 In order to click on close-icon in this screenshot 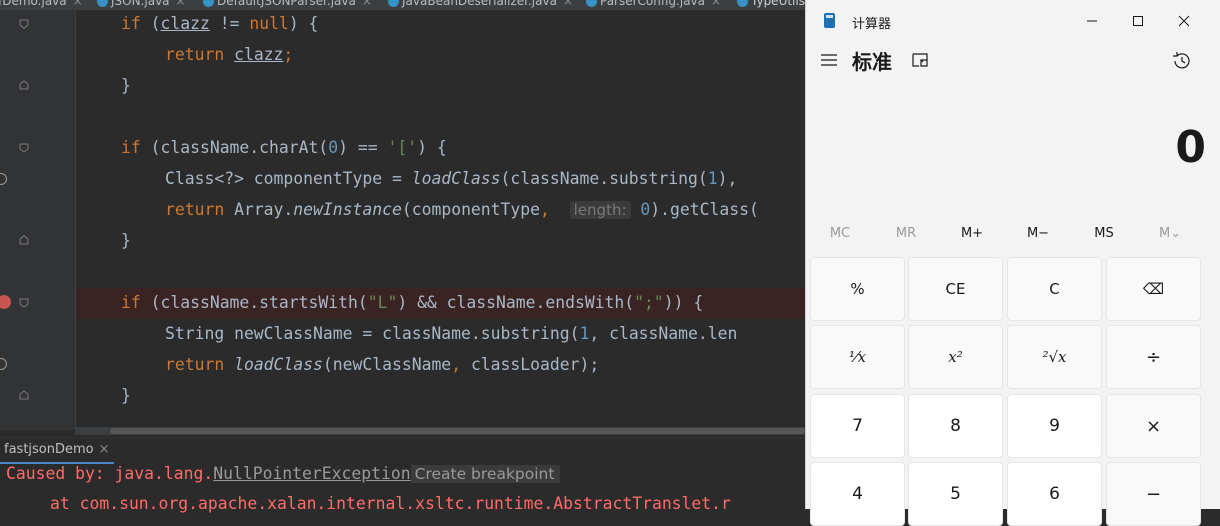, I will do `click(1184, 21)`.